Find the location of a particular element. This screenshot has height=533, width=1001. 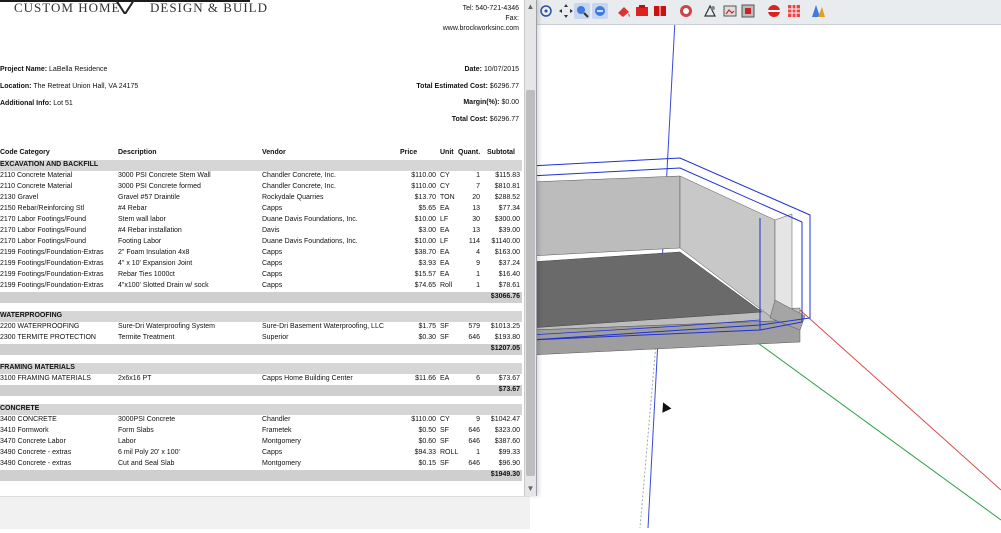

table-cell: 9 is located at coordinates (478, 419).